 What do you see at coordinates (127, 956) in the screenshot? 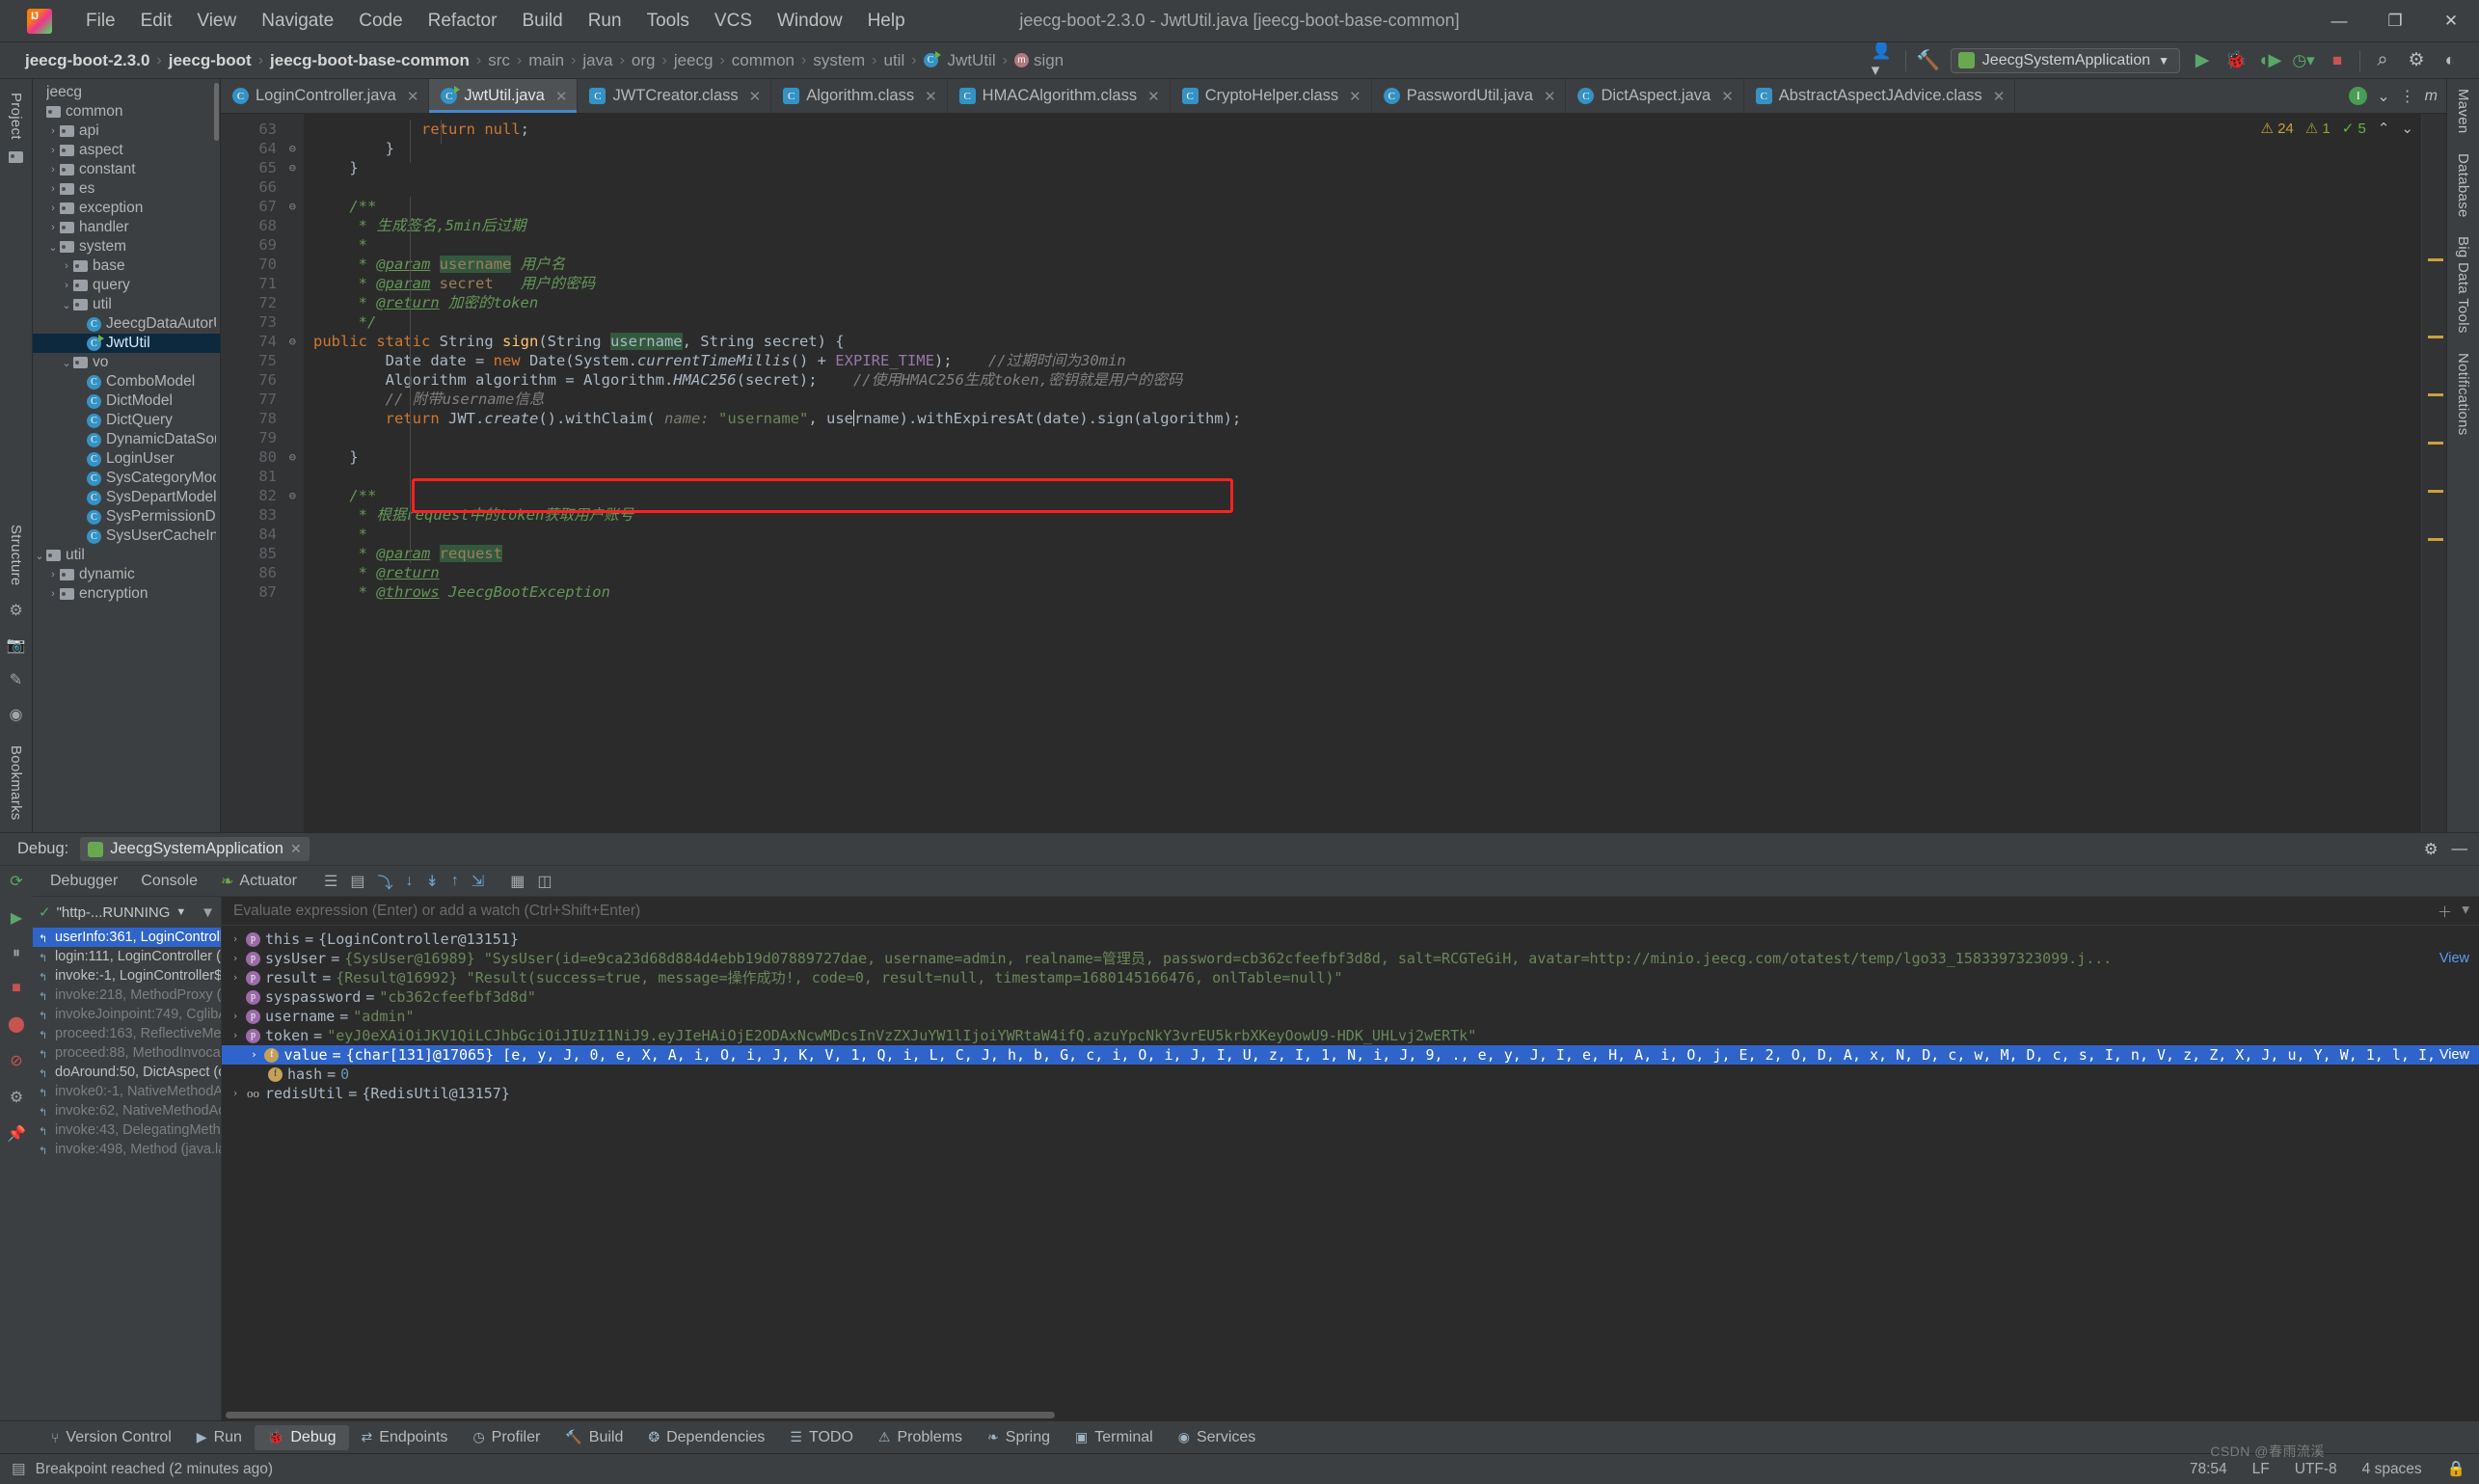
I see `stack-frame: ↰ login:111, LoginController (` at bounding box center [127, 956].